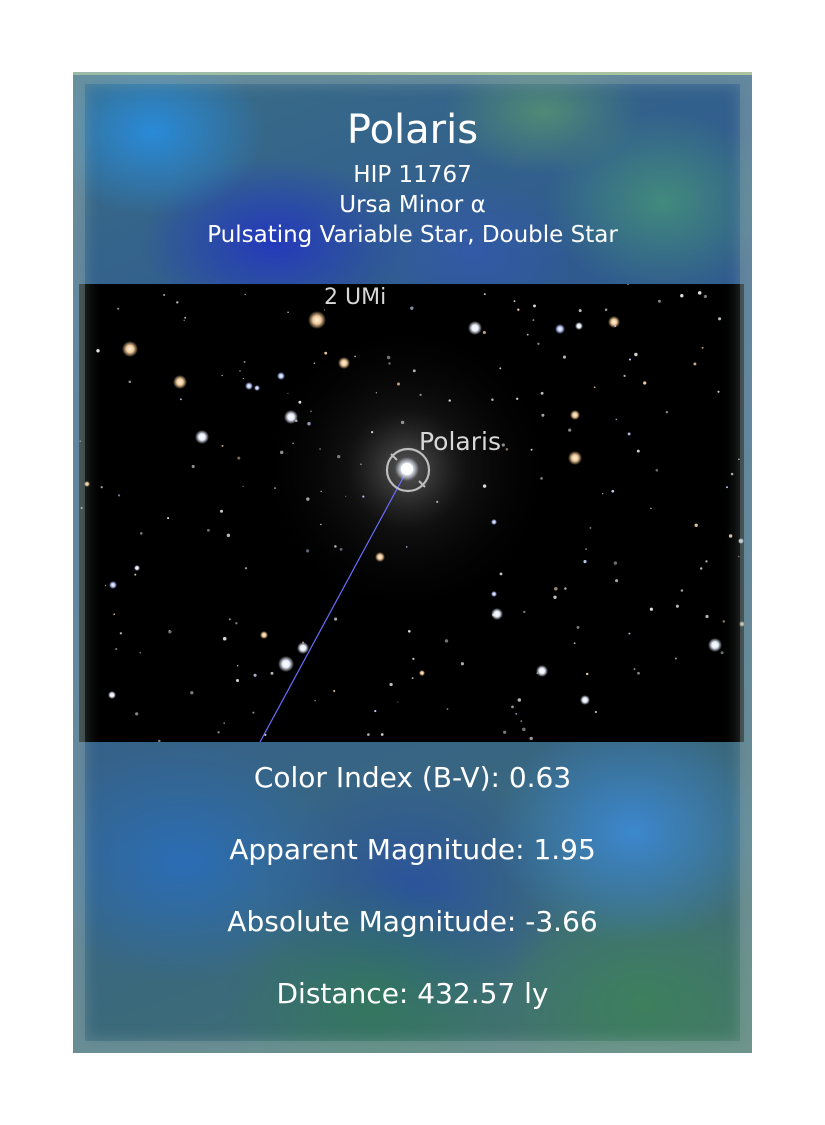 This screenshot has height=1125, width=825. Describe the element at coordinates (412, 205) in the screenshot. I see `constellation-designation: Ursa Minor α` at that location.